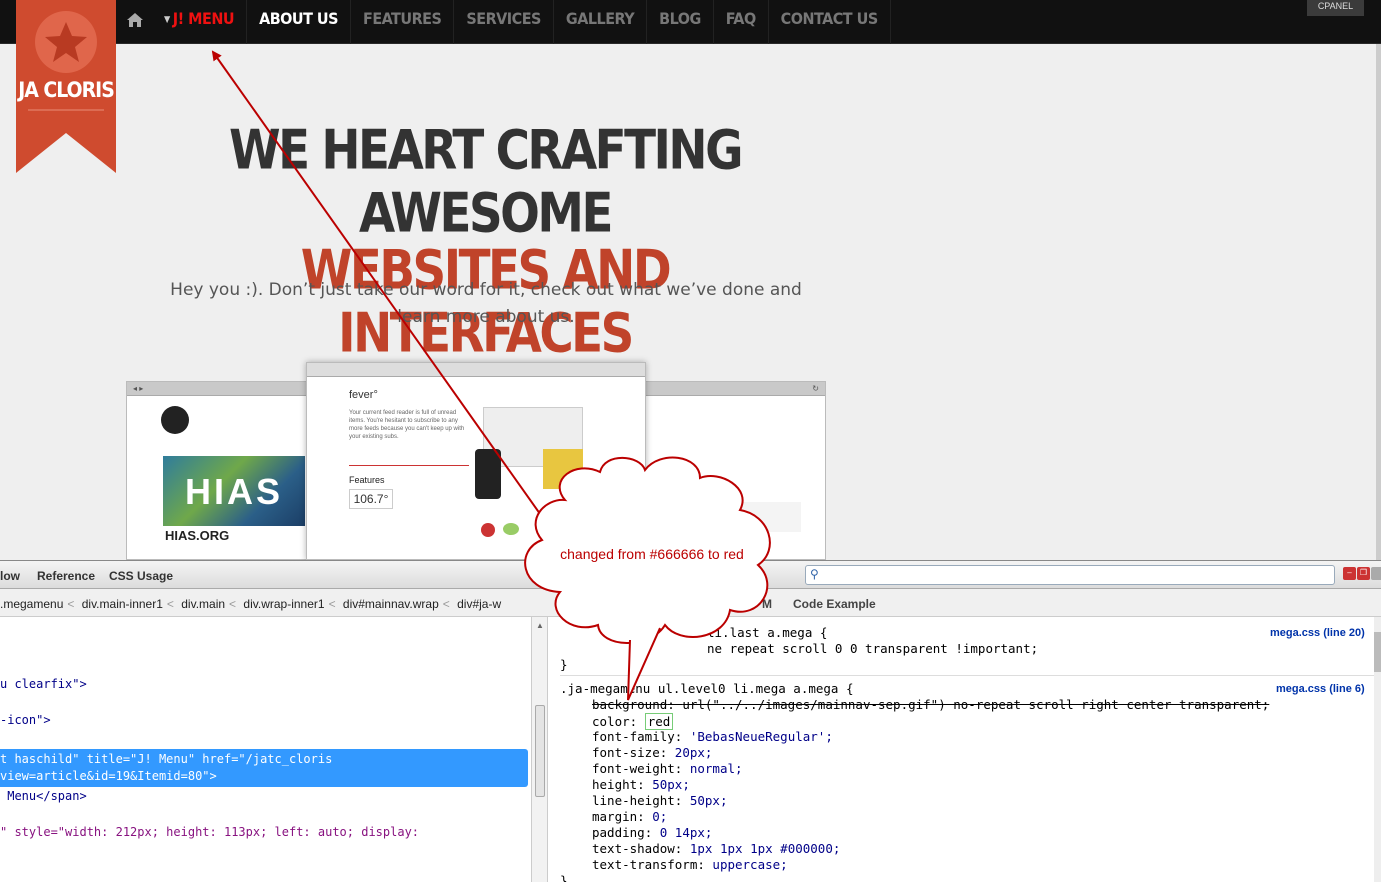 This screenshot has height=882, width=1381. What do you see at coordinates (391, 604) in the screenshot?
I see `breadcrumb-item: div#mainnav.wrap` at bounding box center [391, 604].